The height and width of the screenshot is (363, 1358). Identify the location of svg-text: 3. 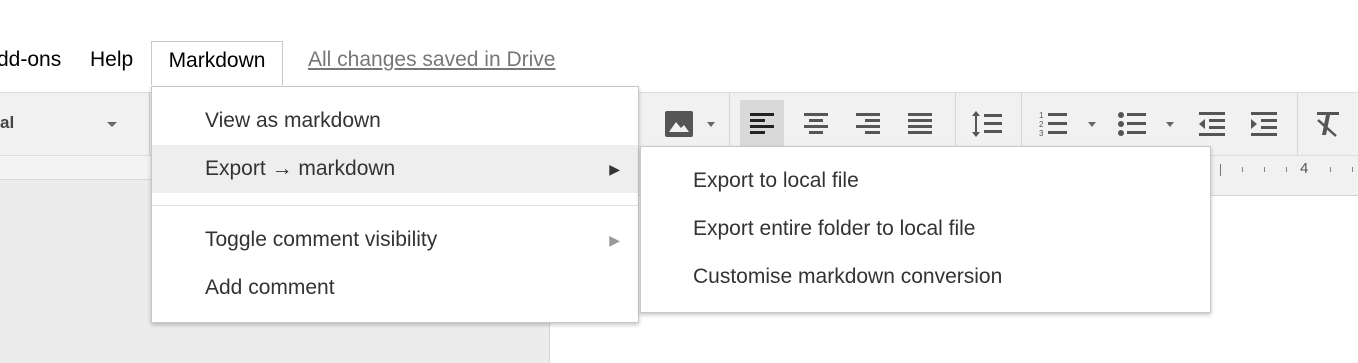
(1041, 133).